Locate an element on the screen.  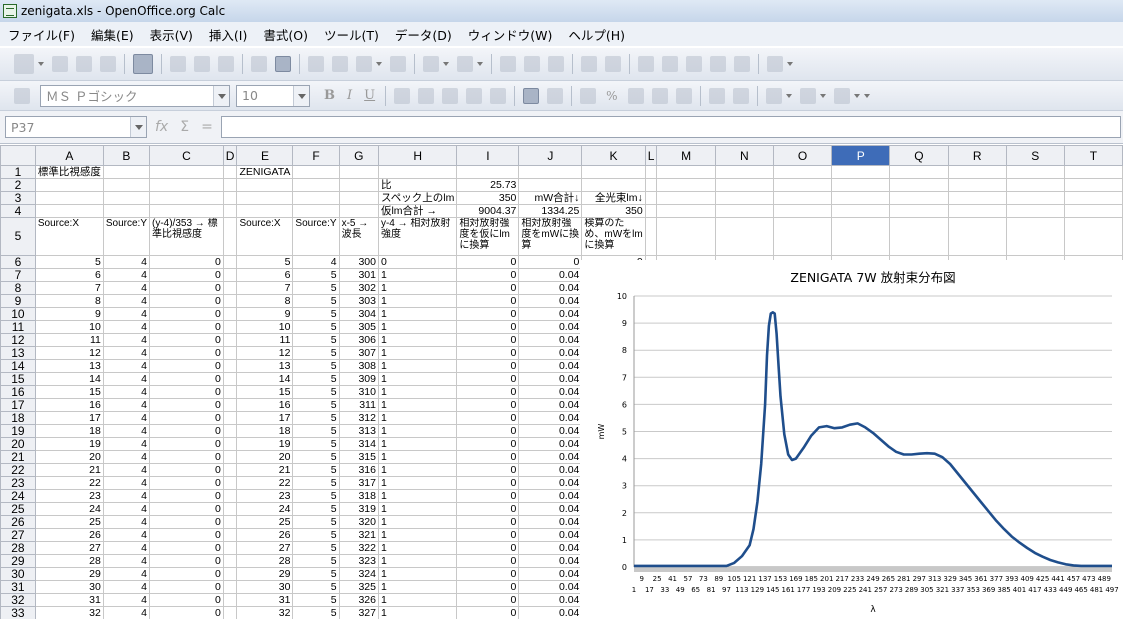
cell-c11: 0 is located at coordinates (186, 327).